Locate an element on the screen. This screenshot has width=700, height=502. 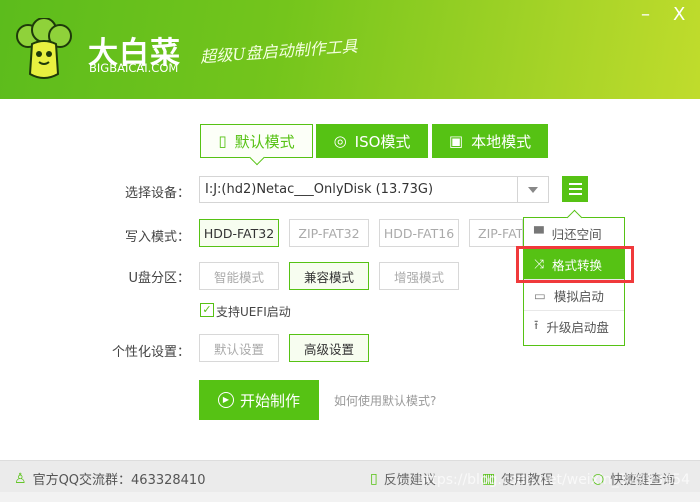
uefi-checkbox: ✓ is located at coordinates (207, 310).